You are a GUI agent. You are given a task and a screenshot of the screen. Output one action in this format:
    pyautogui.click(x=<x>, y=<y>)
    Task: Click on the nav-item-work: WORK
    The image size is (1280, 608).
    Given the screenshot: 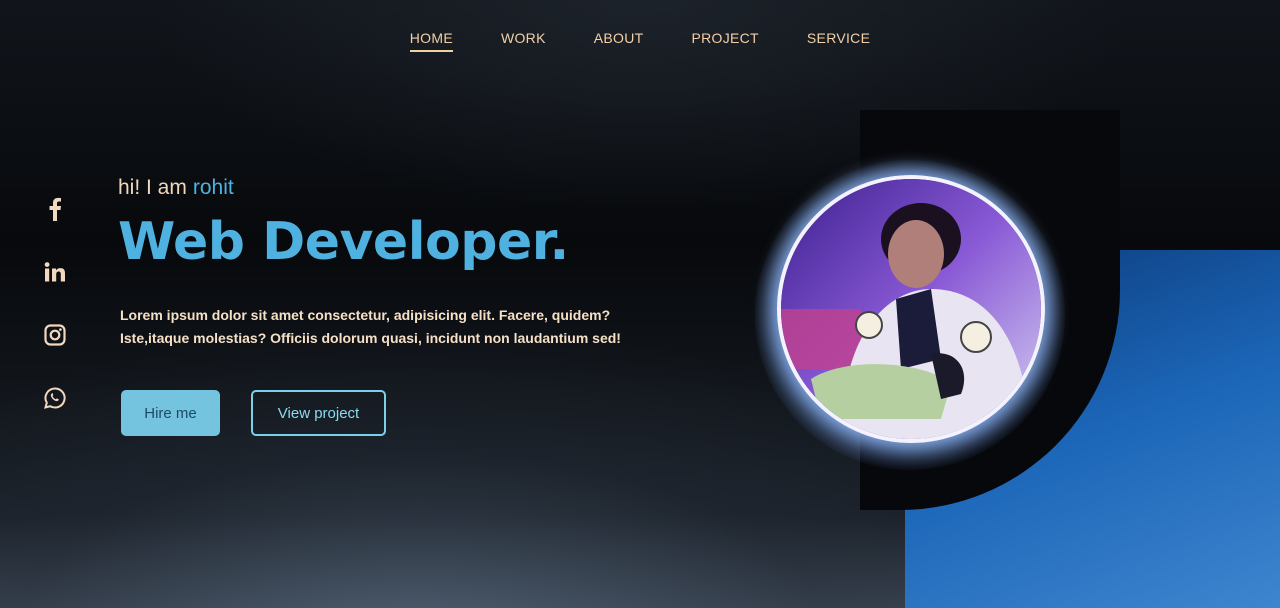 What is the action you would take?
    pyautogui.click(x=523, y=41)
    